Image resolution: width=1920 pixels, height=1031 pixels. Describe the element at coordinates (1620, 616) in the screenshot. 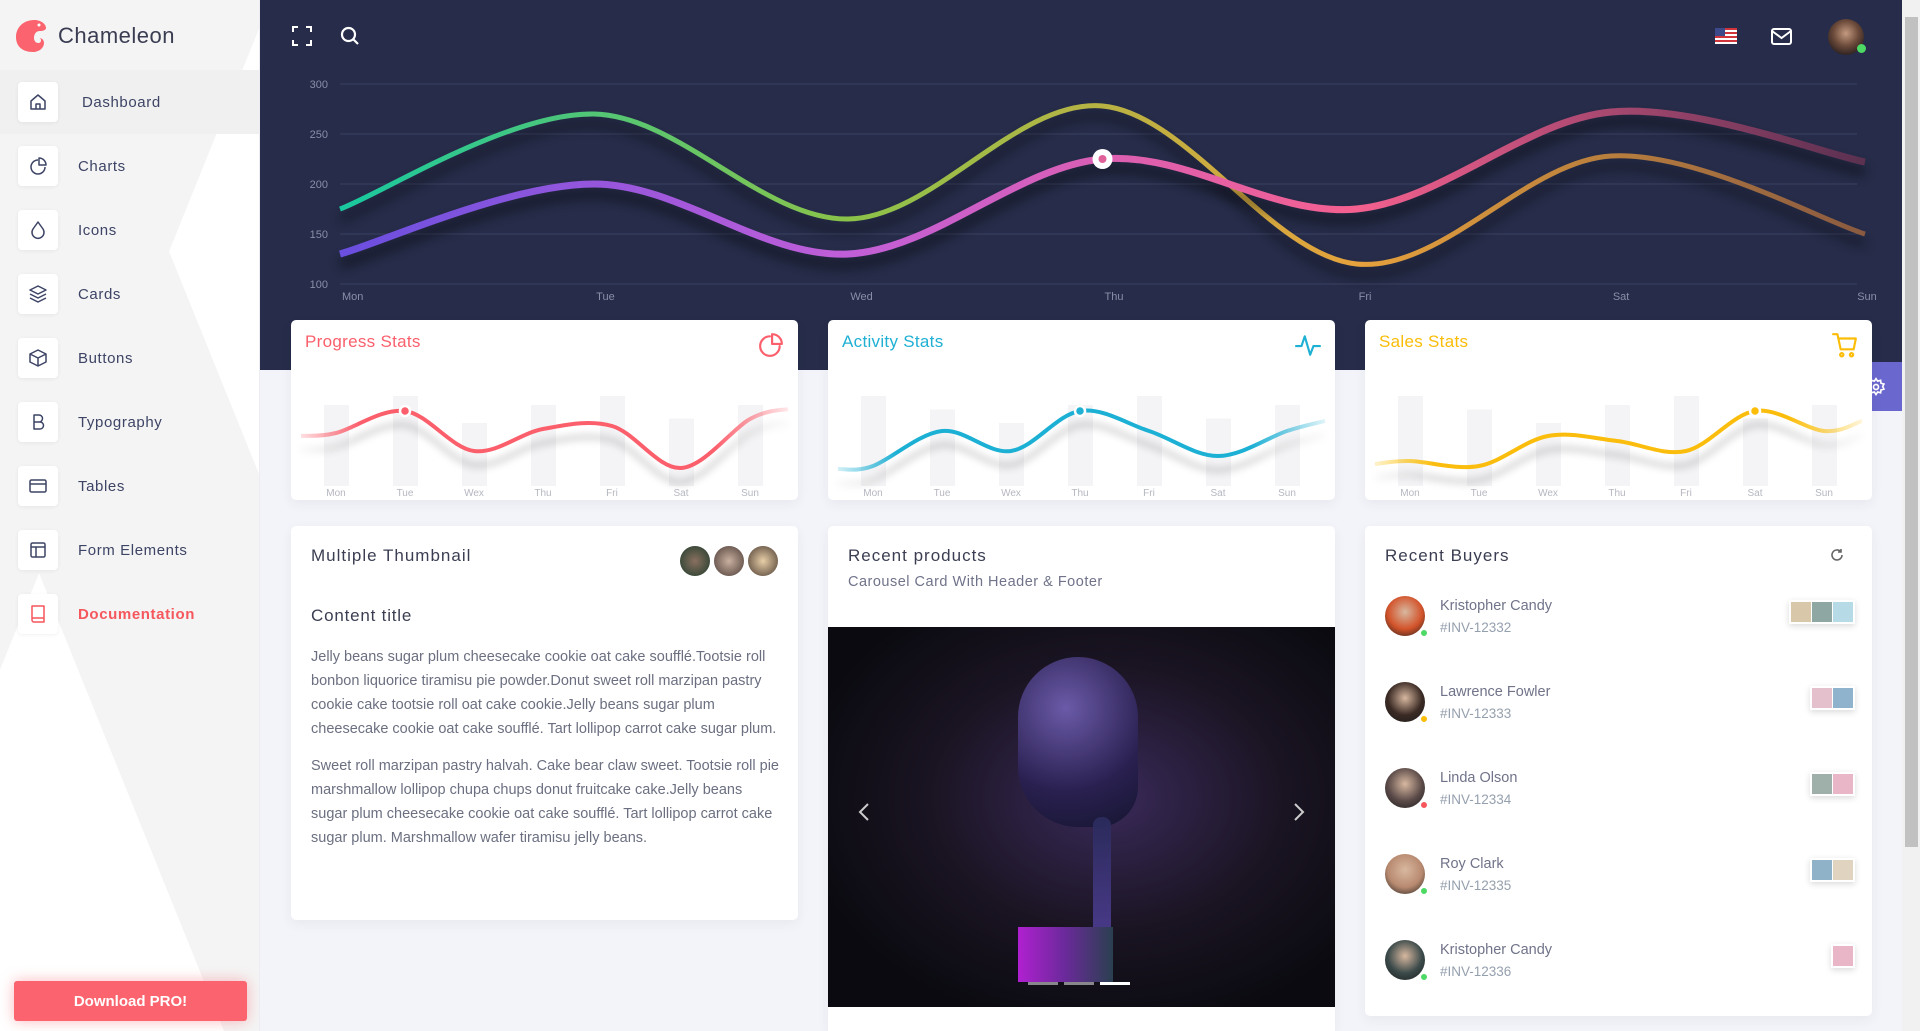

I see `buyer-list-item: Kristopher Candy #INV-12332` at that location.